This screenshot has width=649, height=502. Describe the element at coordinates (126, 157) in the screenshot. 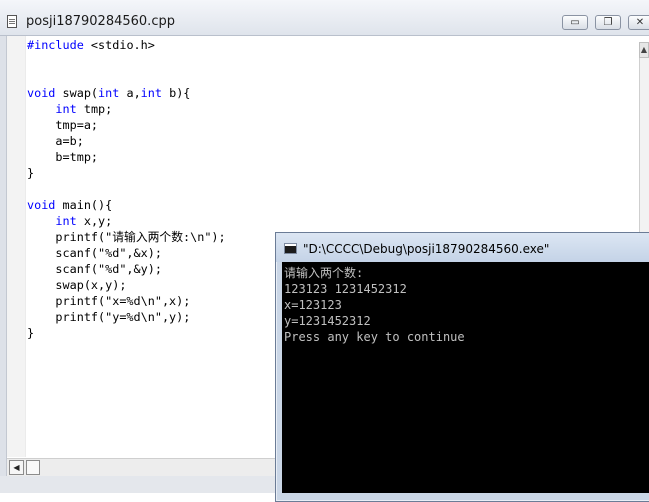

I see `code-line: b=tmp;` at that location.